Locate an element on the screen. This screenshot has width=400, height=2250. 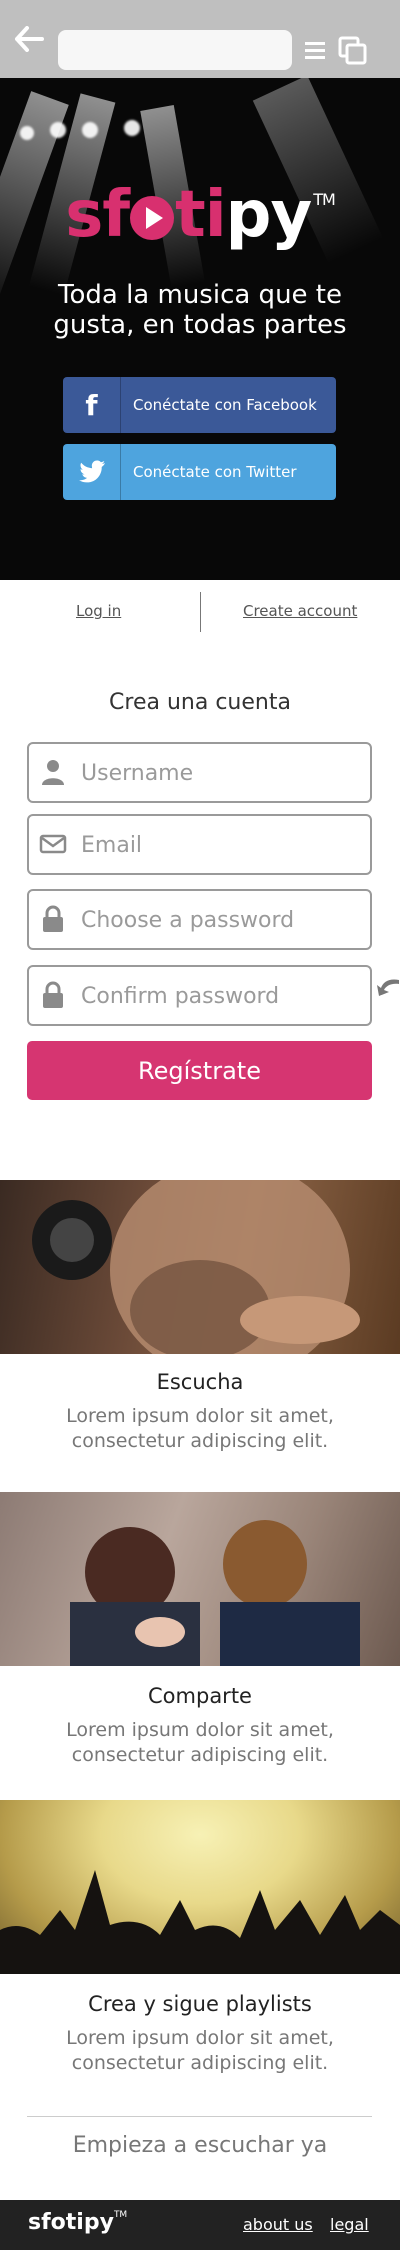
facebook-connect-button: f Conéctate con Facebook is located at coordinates (199, 405).